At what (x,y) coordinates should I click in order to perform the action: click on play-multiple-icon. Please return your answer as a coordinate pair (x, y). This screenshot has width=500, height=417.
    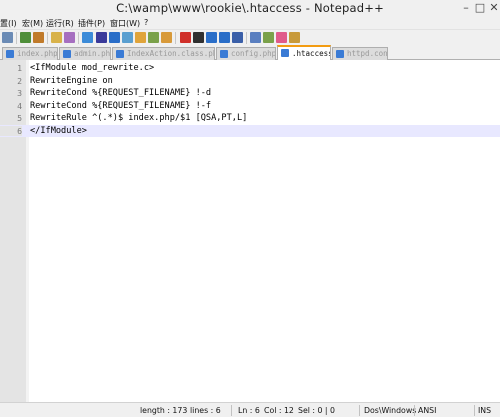
    Looking at the image, I should click on (224, 37).